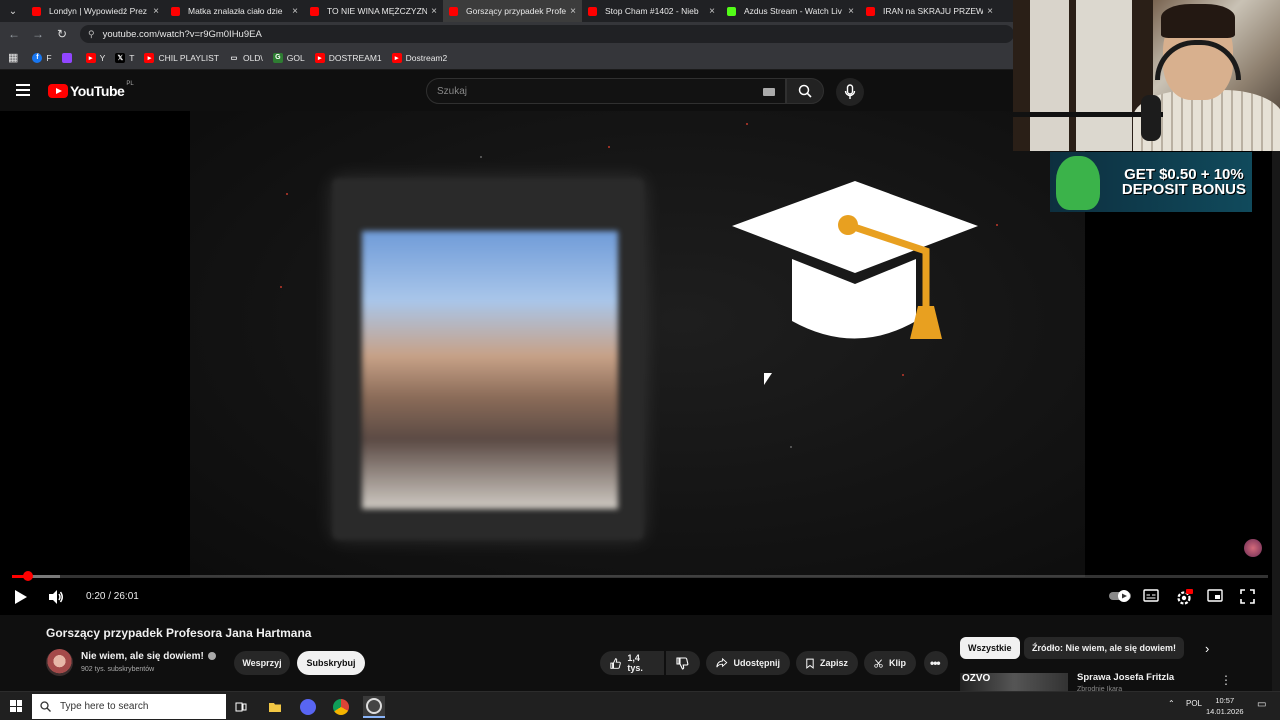  I want to click on browser-tab: Londyn | Wypowiedź Prez ×, so click(95, 11).